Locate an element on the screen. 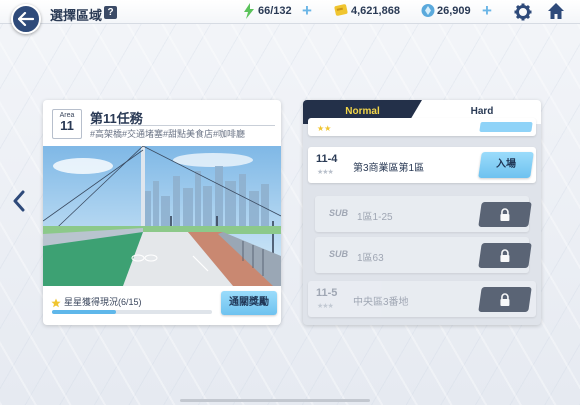 The height and width of the screenshot is (405, 580). title-divider is located at coordinates (182, 125).